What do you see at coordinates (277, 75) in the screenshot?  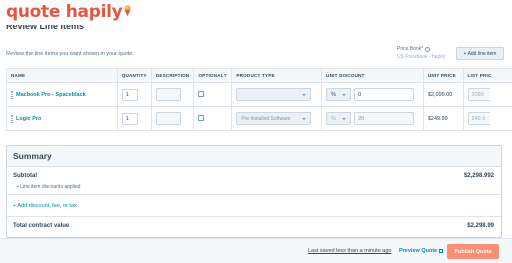 I see `column-header-product-type: PRODUCT TYPE` at bounding box center [277, 75].